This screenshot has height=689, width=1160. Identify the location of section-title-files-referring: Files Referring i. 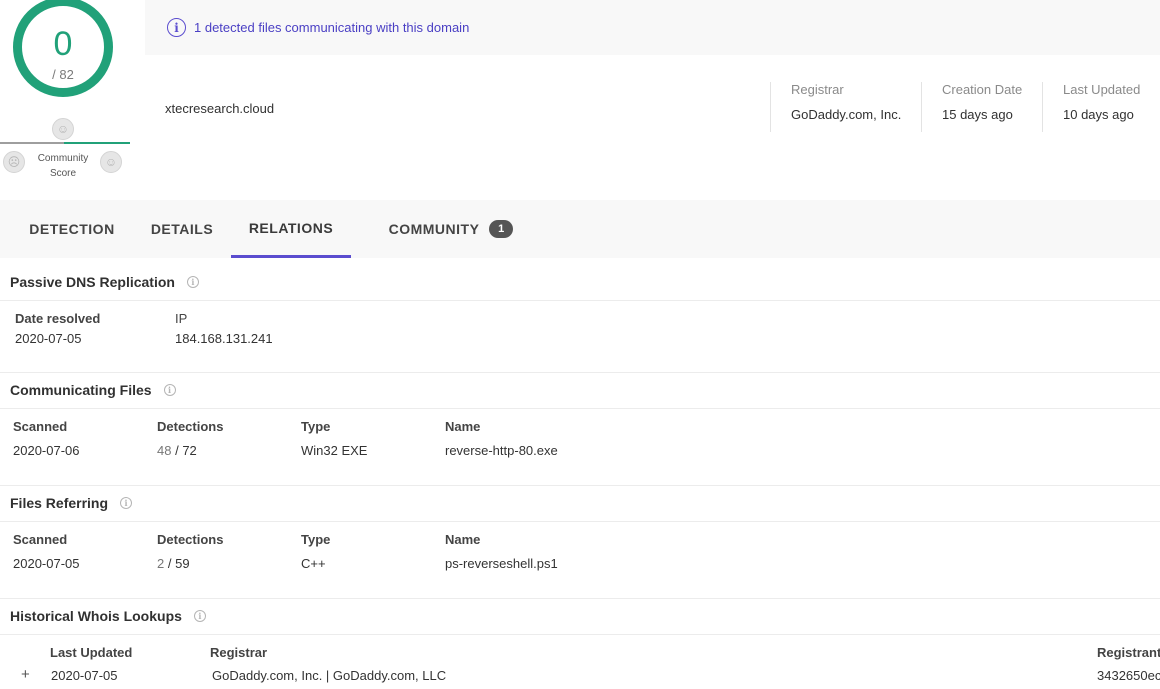
(71, 503).